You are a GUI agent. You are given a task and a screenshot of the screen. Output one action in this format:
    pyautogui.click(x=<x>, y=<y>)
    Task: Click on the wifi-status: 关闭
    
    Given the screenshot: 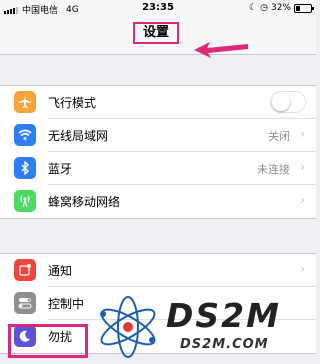 What is the action you would take?
    pyautogui.click(x=279, y=136)
    